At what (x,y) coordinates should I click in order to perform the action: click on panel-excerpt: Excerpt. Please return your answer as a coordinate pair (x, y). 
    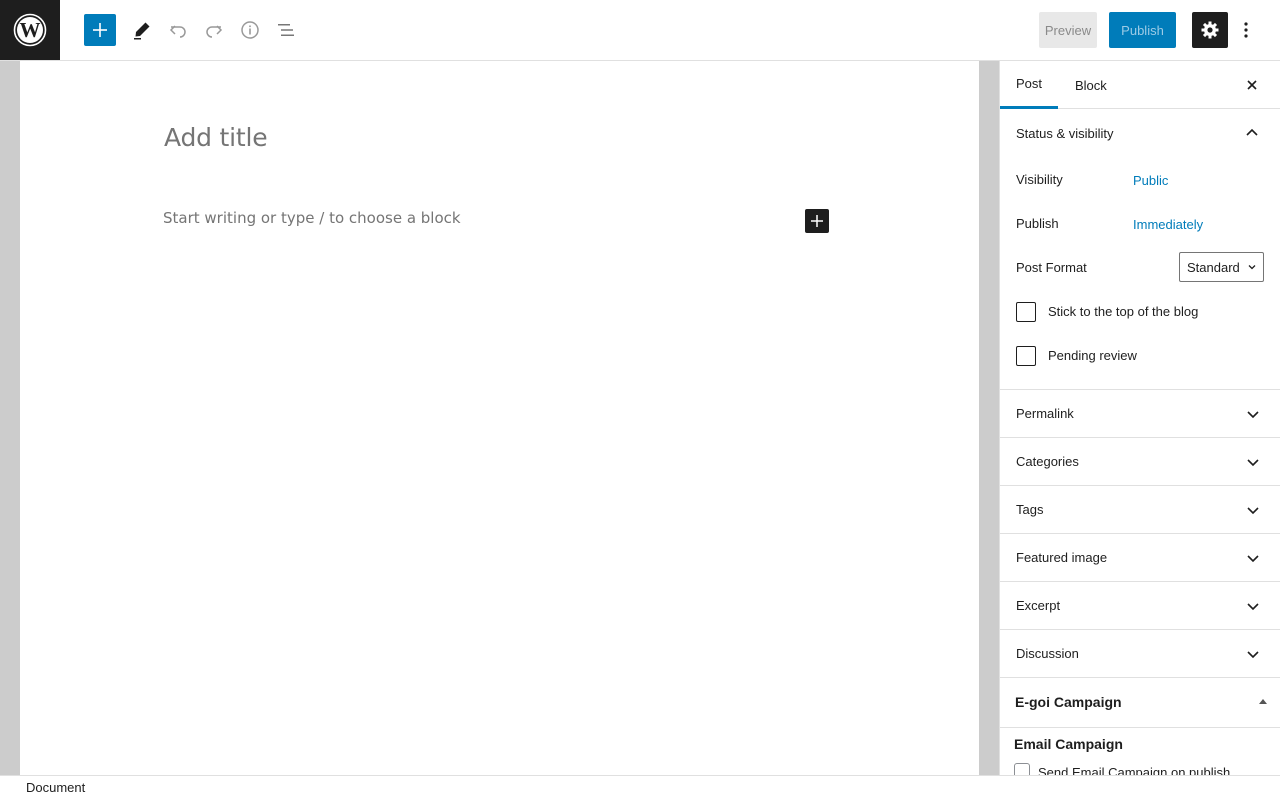
    Looking at the image, I should click on (1140, 606).